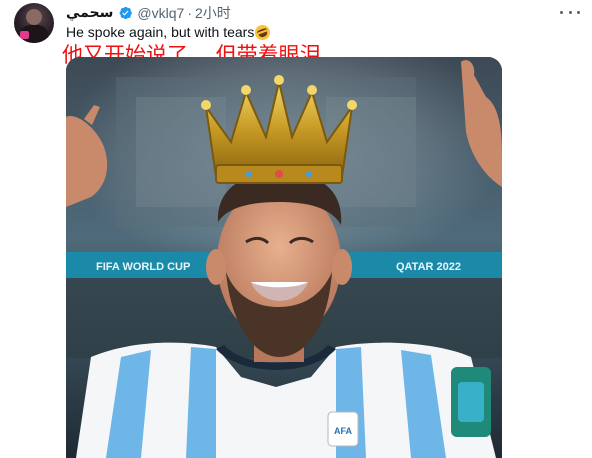 The image size is (592, 458). What do you see at coordinates (143, 267) in the screenshot?
I see `banner-text: FIFA WORLD CUP` at bounding box center [143, 267].